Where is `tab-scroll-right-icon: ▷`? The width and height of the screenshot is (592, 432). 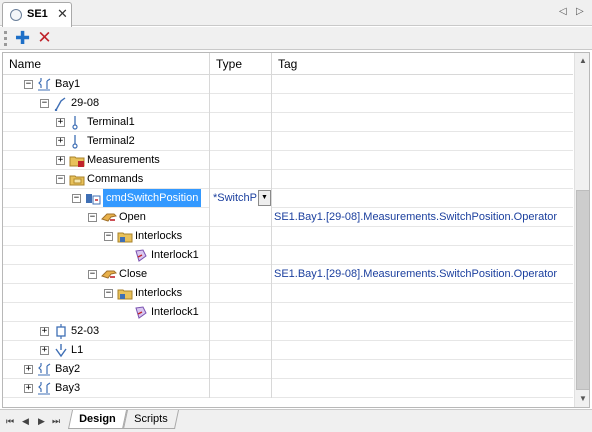
tab-scroll-right-icon: ▷ is located at coordinates (580, 12).